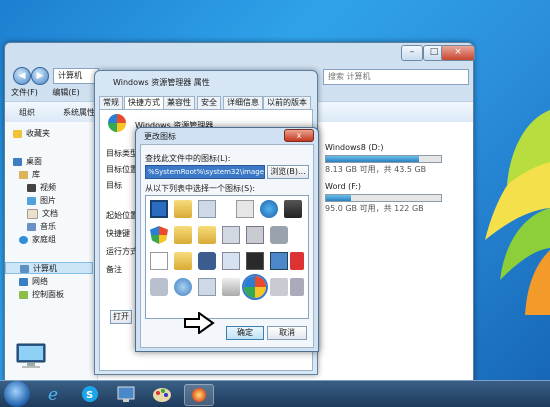 The width and height of the screenshot is (550, 407). What do you see at coordinates (121, 317) in the screenshot?
I see `open-file-location-button: 打开` at bounding box center [121, 317].